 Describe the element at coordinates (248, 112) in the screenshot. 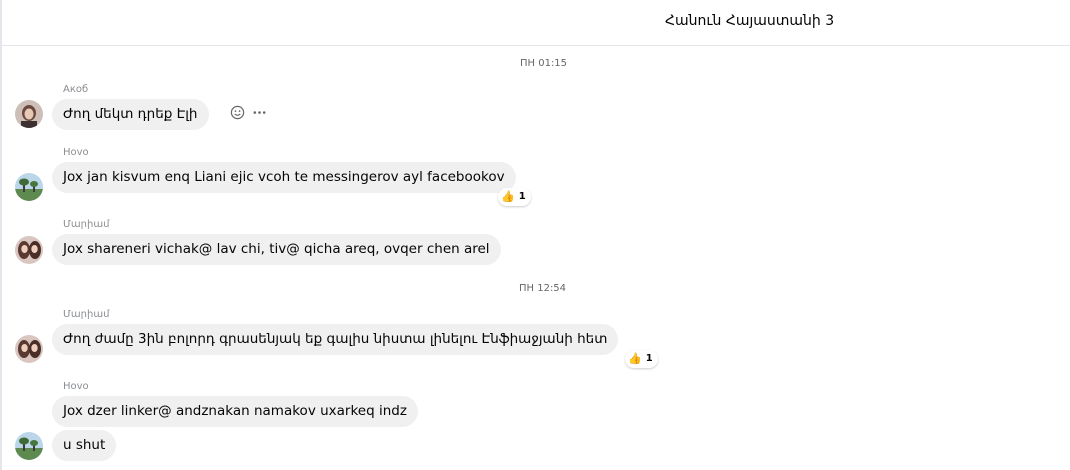

I see `message-actions` at that location.